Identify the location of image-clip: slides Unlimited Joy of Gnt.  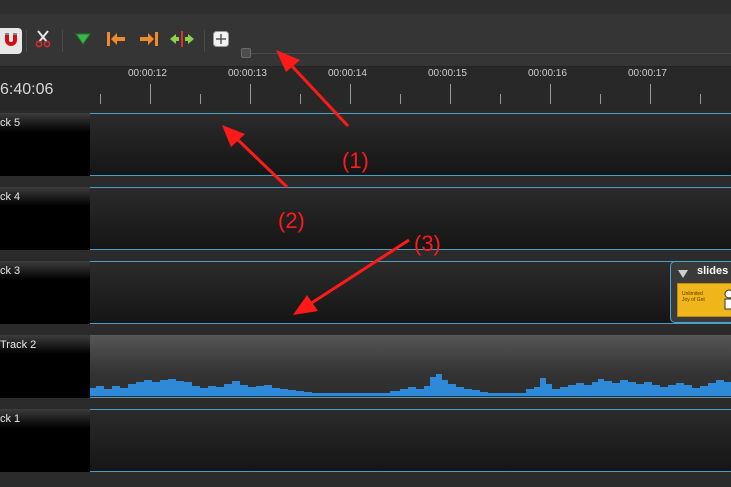
(700, 292).